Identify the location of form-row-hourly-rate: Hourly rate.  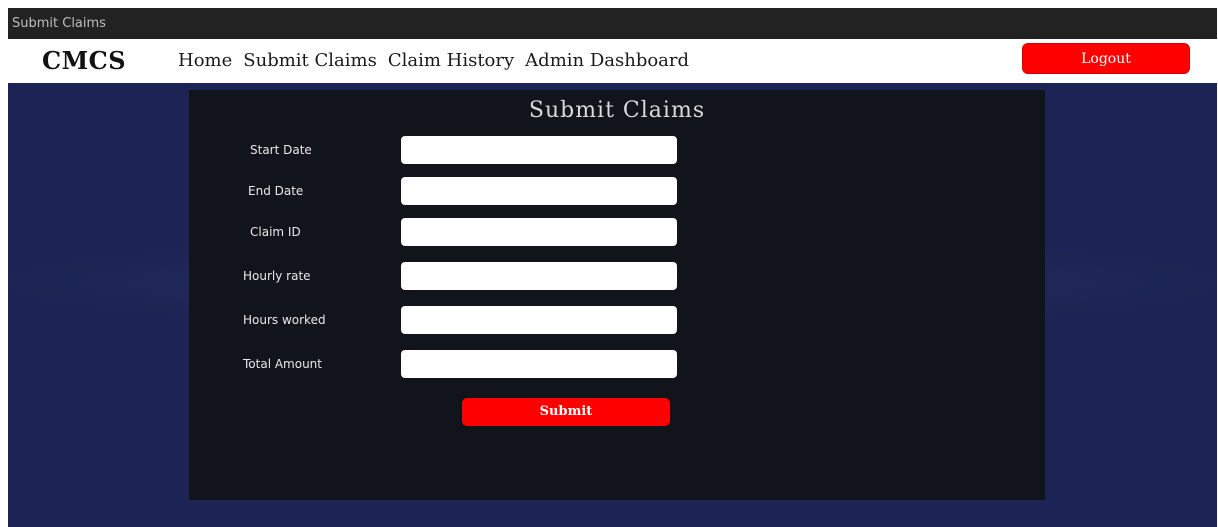
(617, 276).